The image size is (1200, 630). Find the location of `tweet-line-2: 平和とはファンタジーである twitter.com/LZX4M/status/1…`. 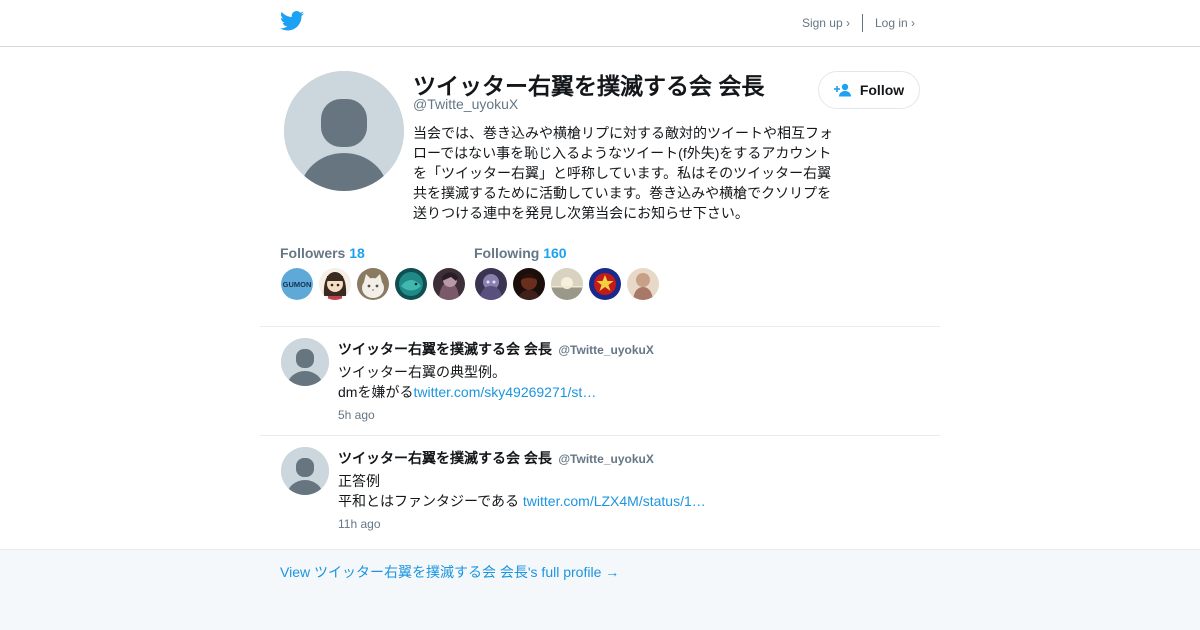

tweet-line-2: 平和とはファンタジーである twitter.com/LZX4M/status/1… is located at coordinates (522, 501).